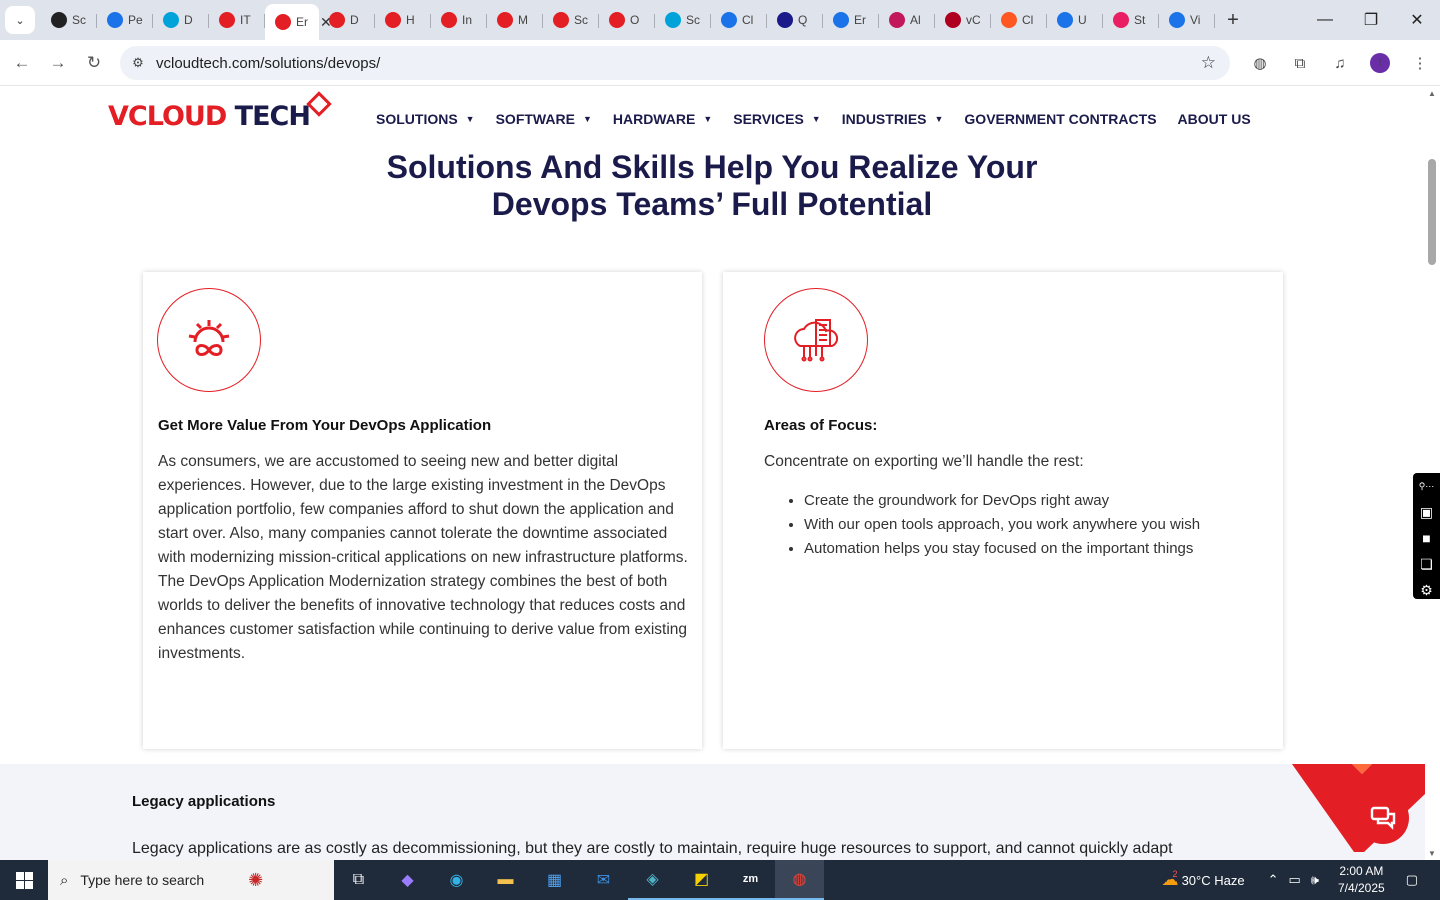 The height and width of the screenshot is (900, 1440). What do you see at coordinates (1432, 853) in the screenshot?
I see `scroll-down-icon: ▼` at bounding box center [1432, 853].